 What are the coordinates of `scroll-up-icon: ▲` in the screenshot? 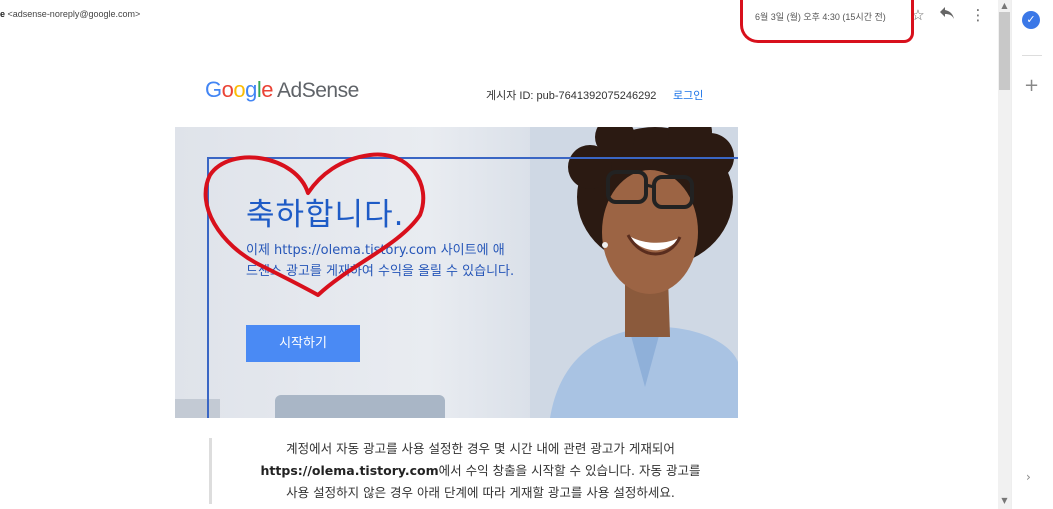 It's located at (1004, 6).